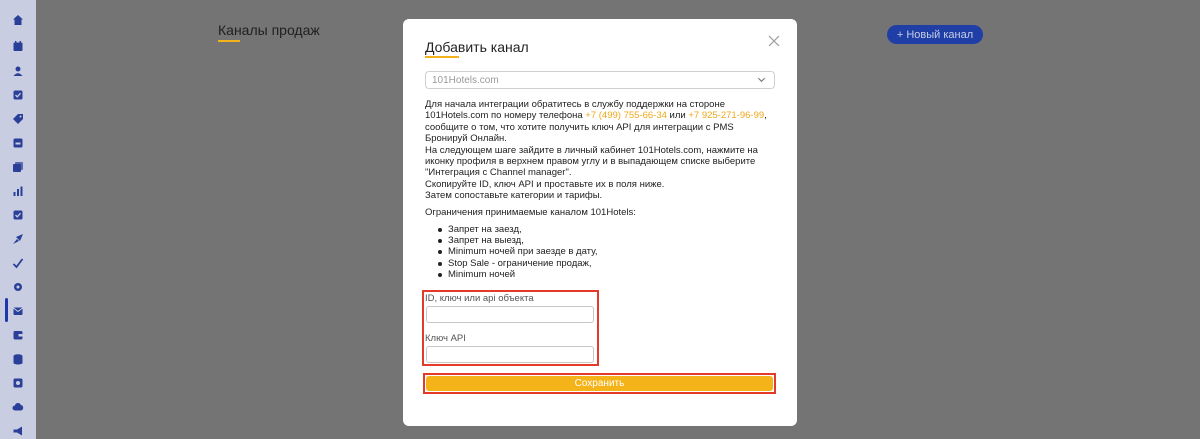  What do you see at coordinates (18, 359) in the screenshot?
I see `database-icon` at bounding box center [18, 359].